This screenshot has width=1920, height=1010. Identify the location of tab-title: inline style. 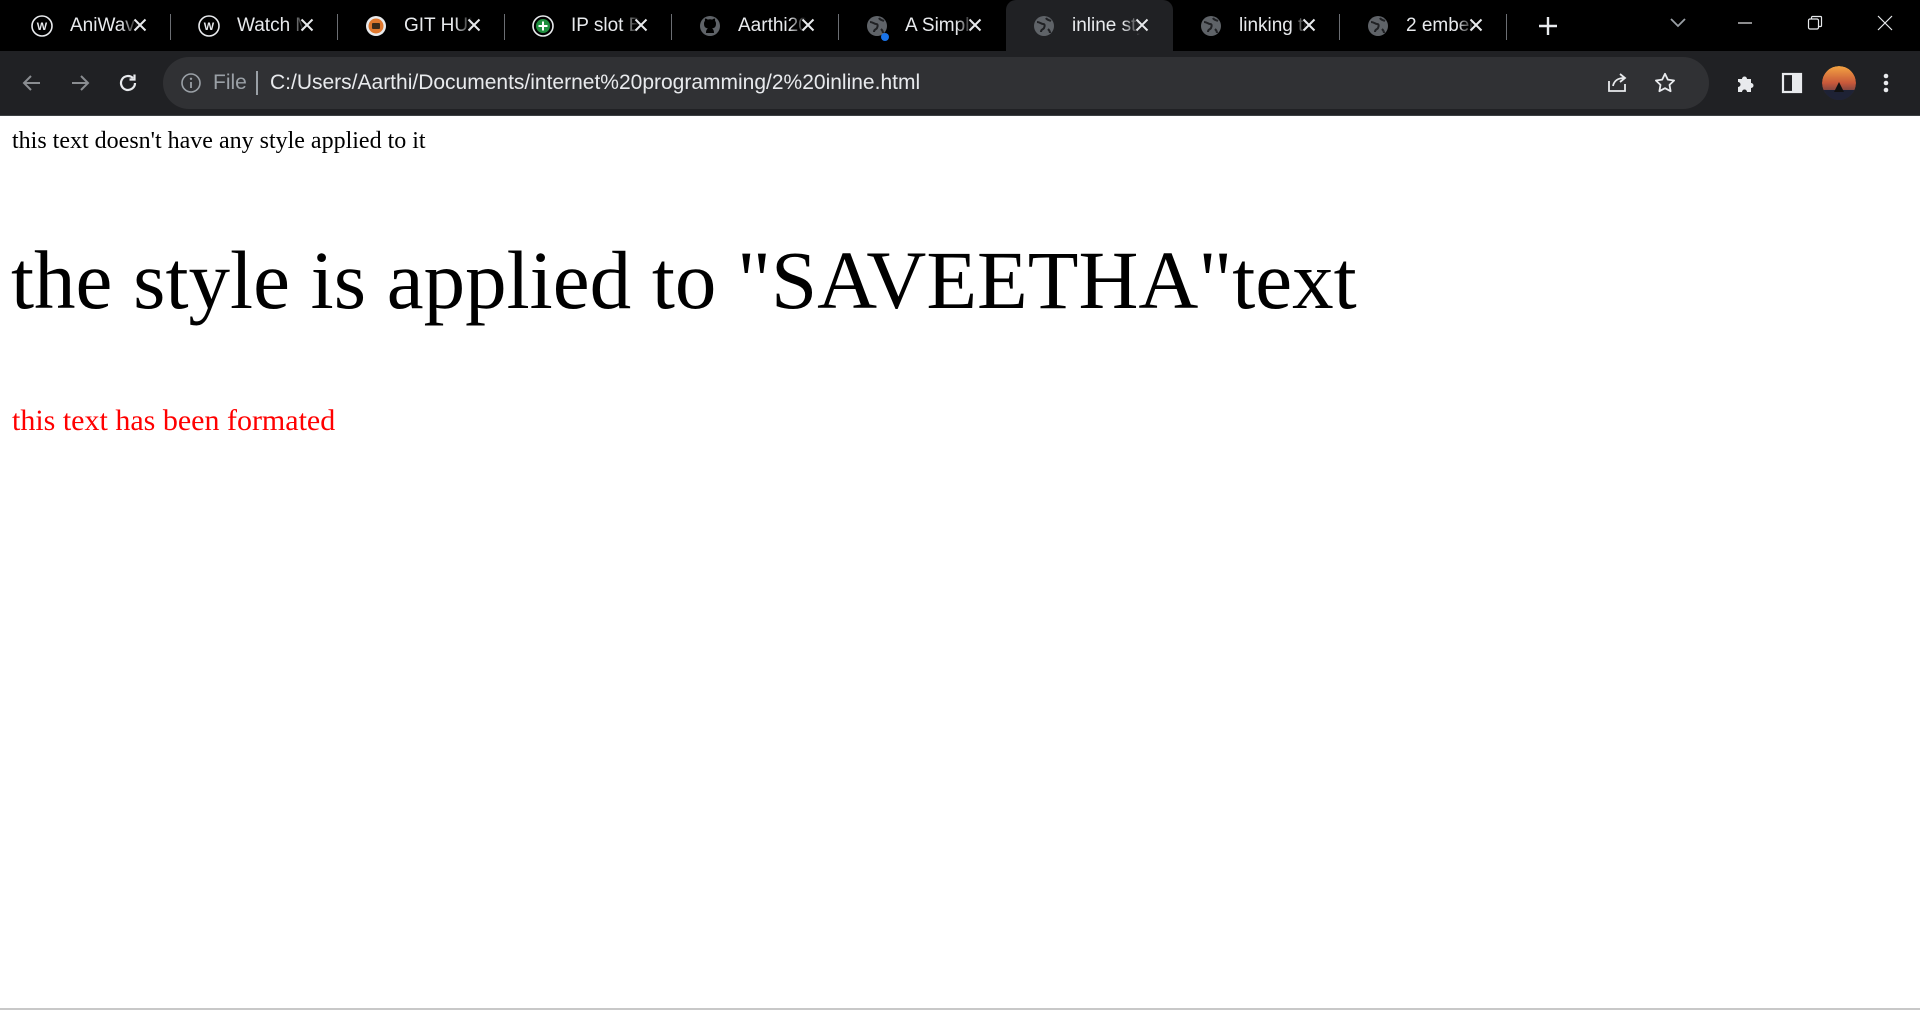
(1106, 25).